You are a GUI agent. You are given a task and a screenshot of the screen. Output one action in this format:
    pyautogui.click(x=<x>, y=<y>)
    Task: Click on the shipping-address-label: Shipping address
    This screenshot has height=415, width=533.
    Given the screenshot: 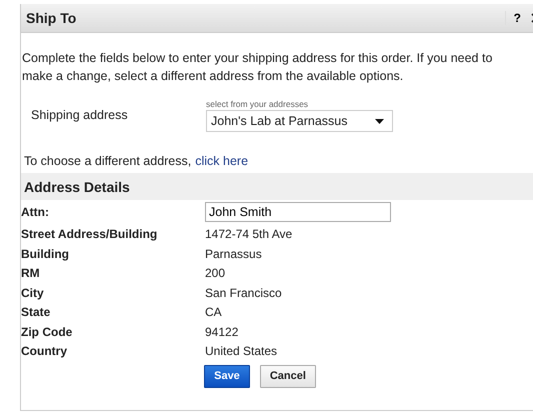 What is the action you would take?
    pyautogui.click(x=80, y=115)
    